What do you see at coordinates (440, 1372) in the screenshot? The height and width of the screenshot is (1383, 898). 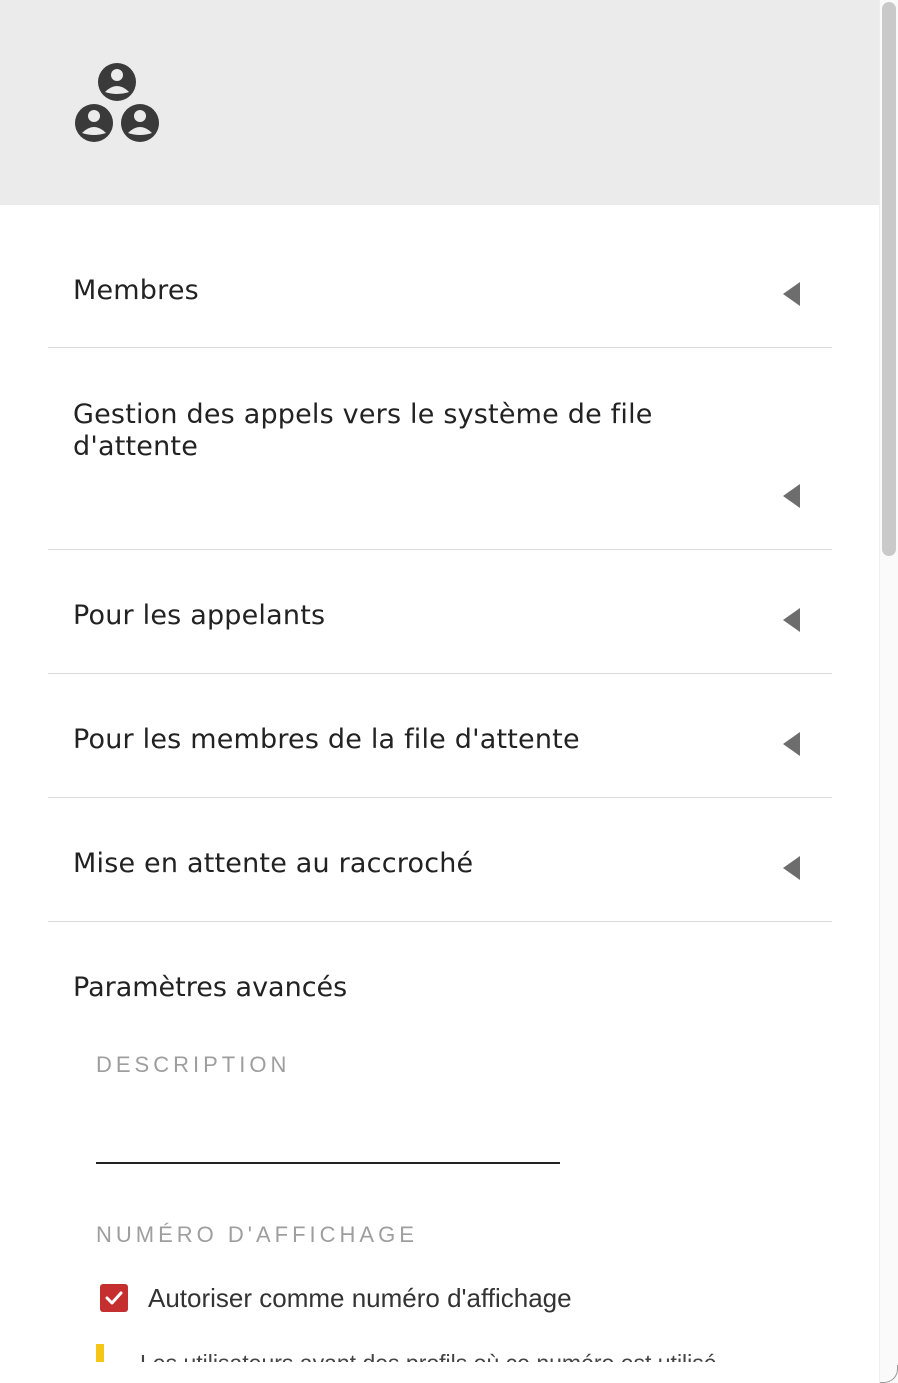 I see `bottom-edge` at bounding box center [440, 1372].